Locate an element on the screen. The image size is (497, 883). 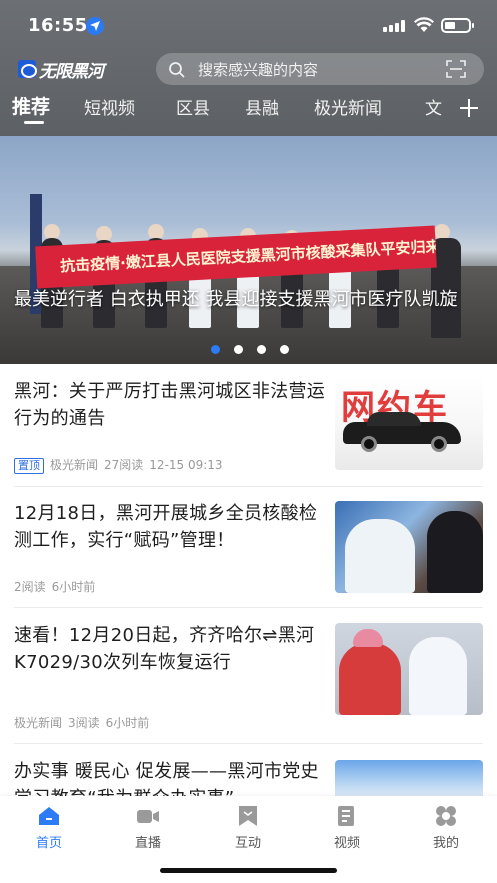
status-time: 16:55 is located at coordinates (58, 25).